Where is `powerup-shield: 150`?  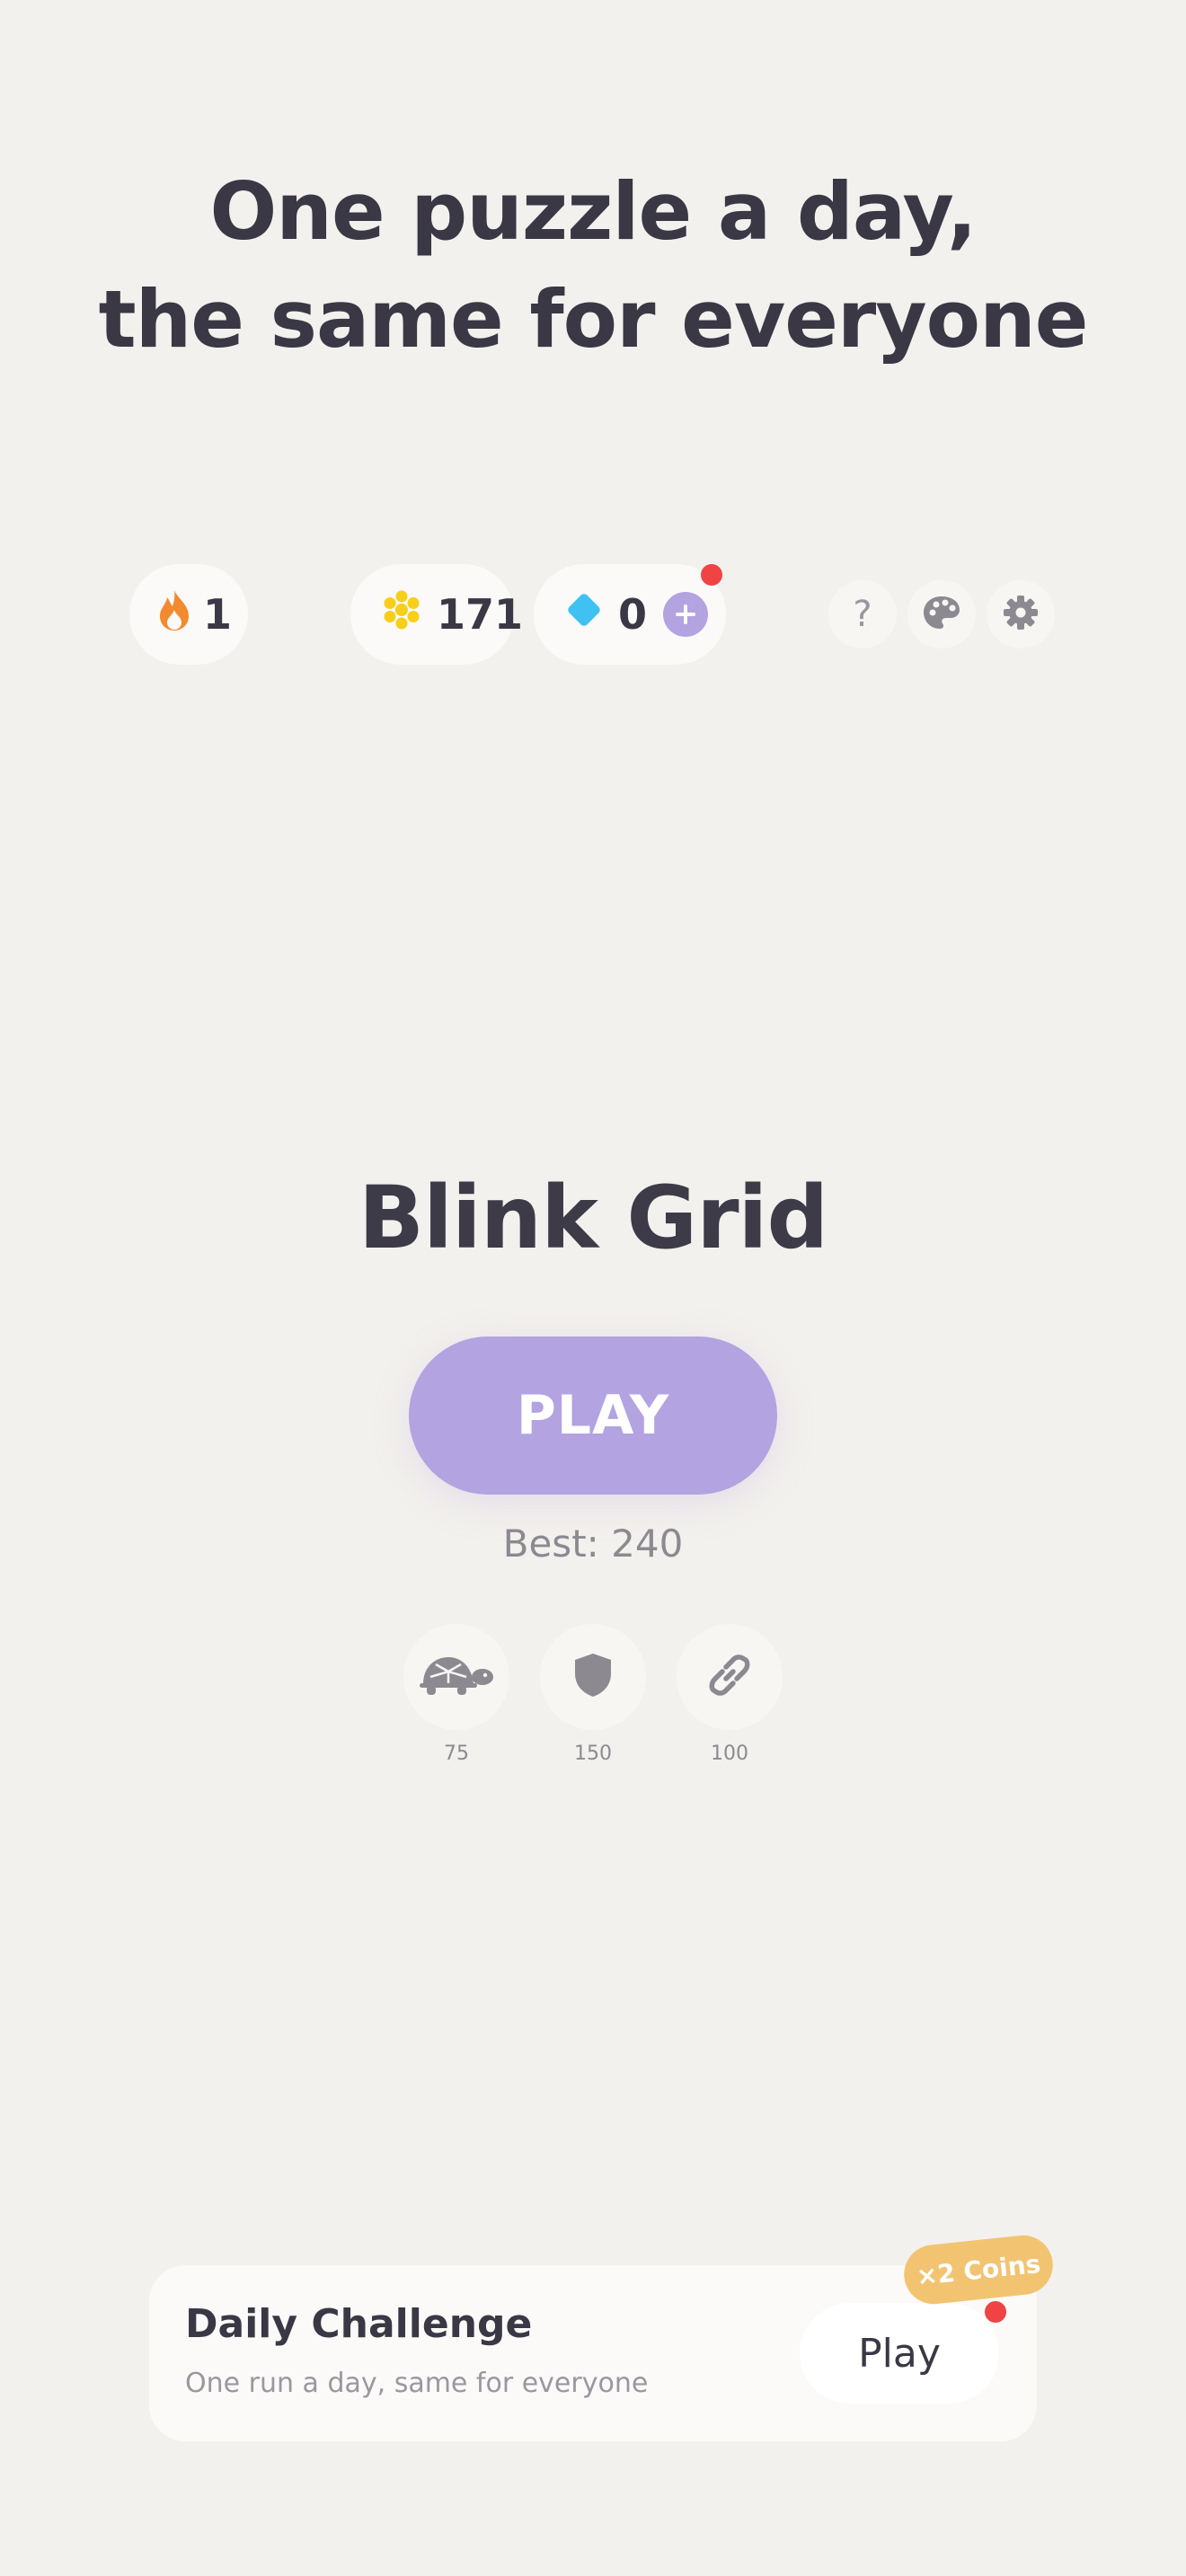
powerup-shield: 150 is located at coordinates (593, 1694).